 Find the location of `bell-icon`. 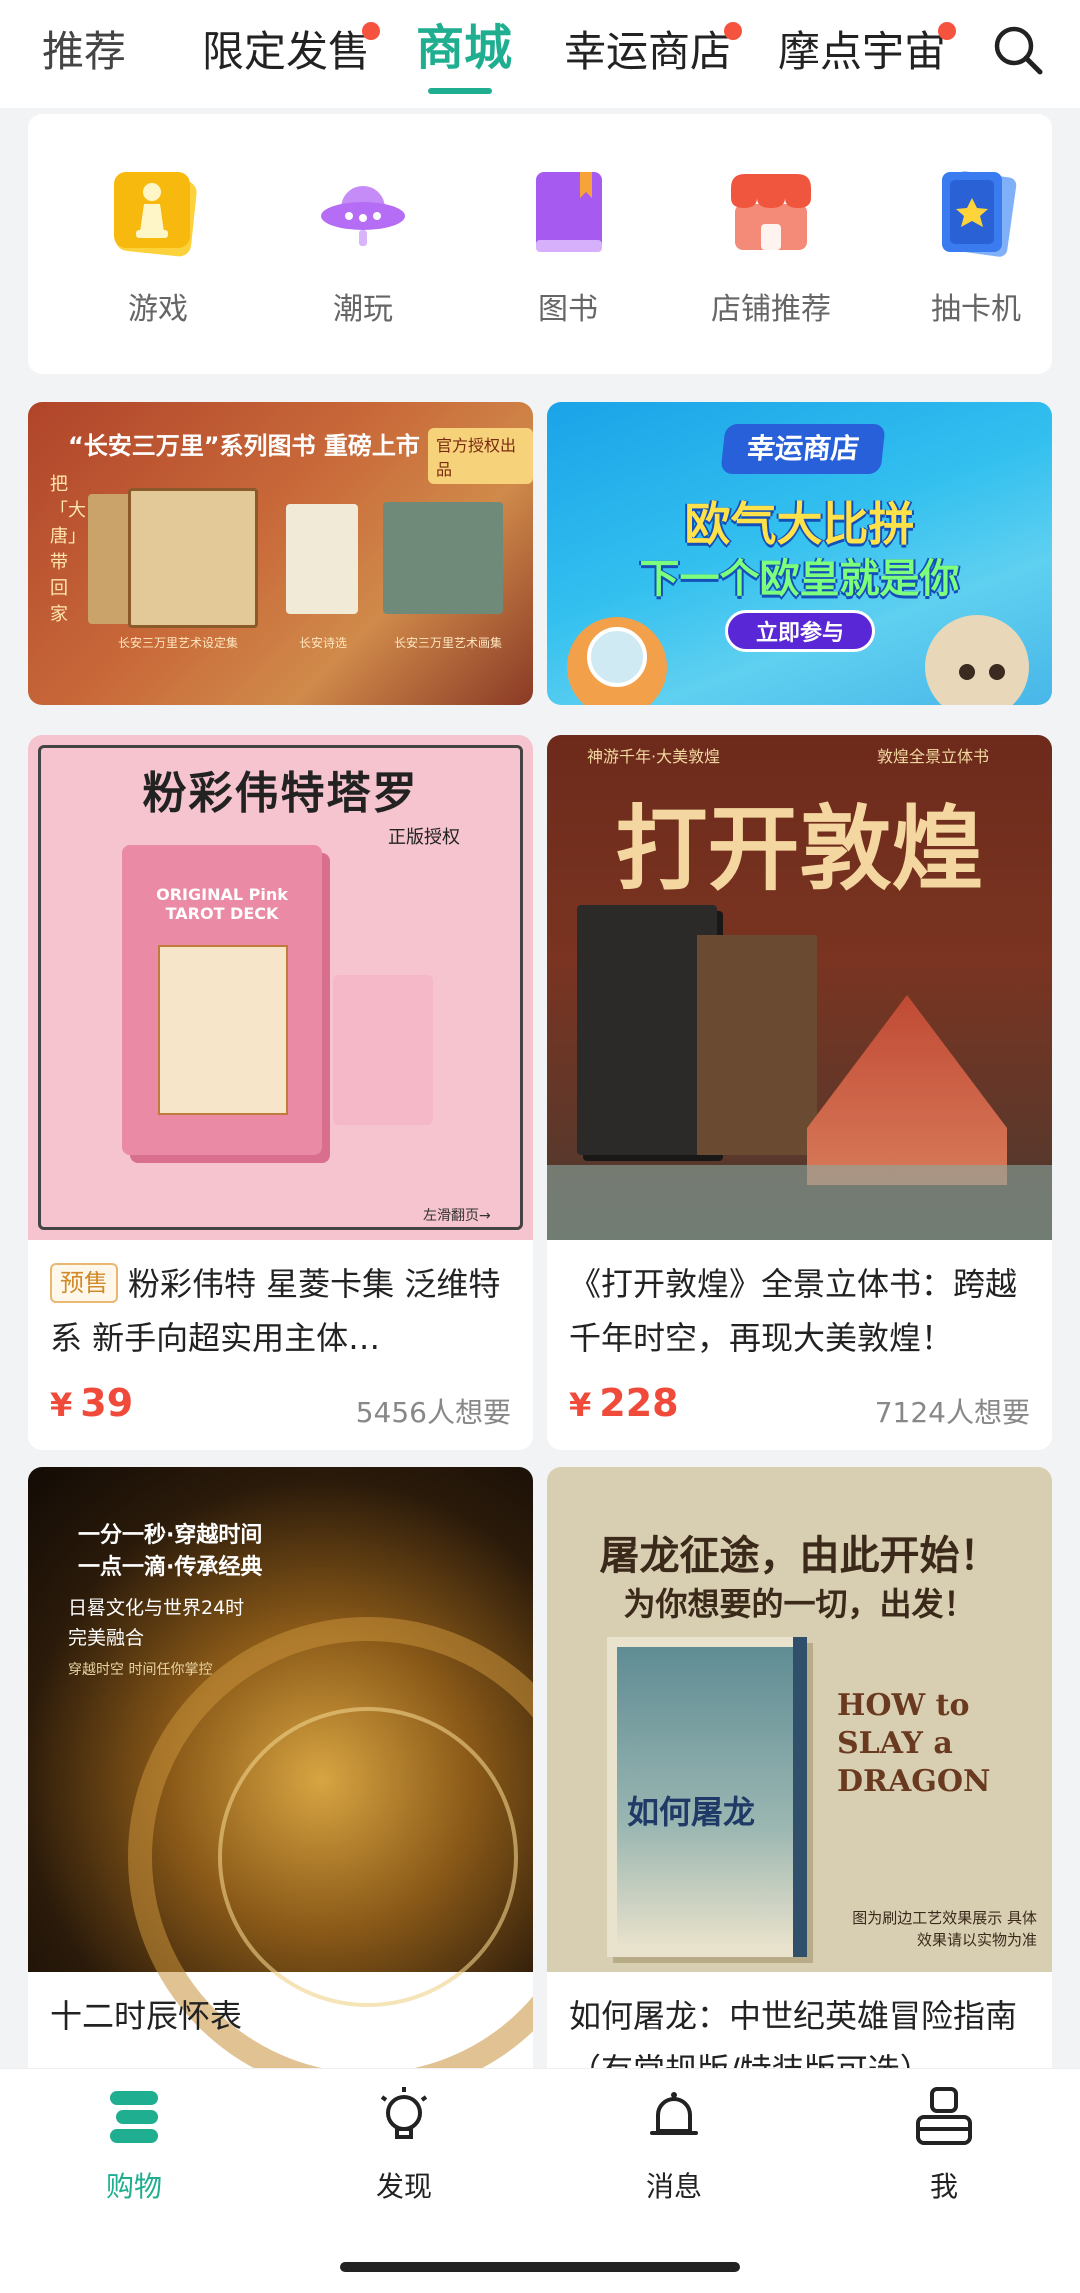

bell-icon is located at coordinates (674, 2113).